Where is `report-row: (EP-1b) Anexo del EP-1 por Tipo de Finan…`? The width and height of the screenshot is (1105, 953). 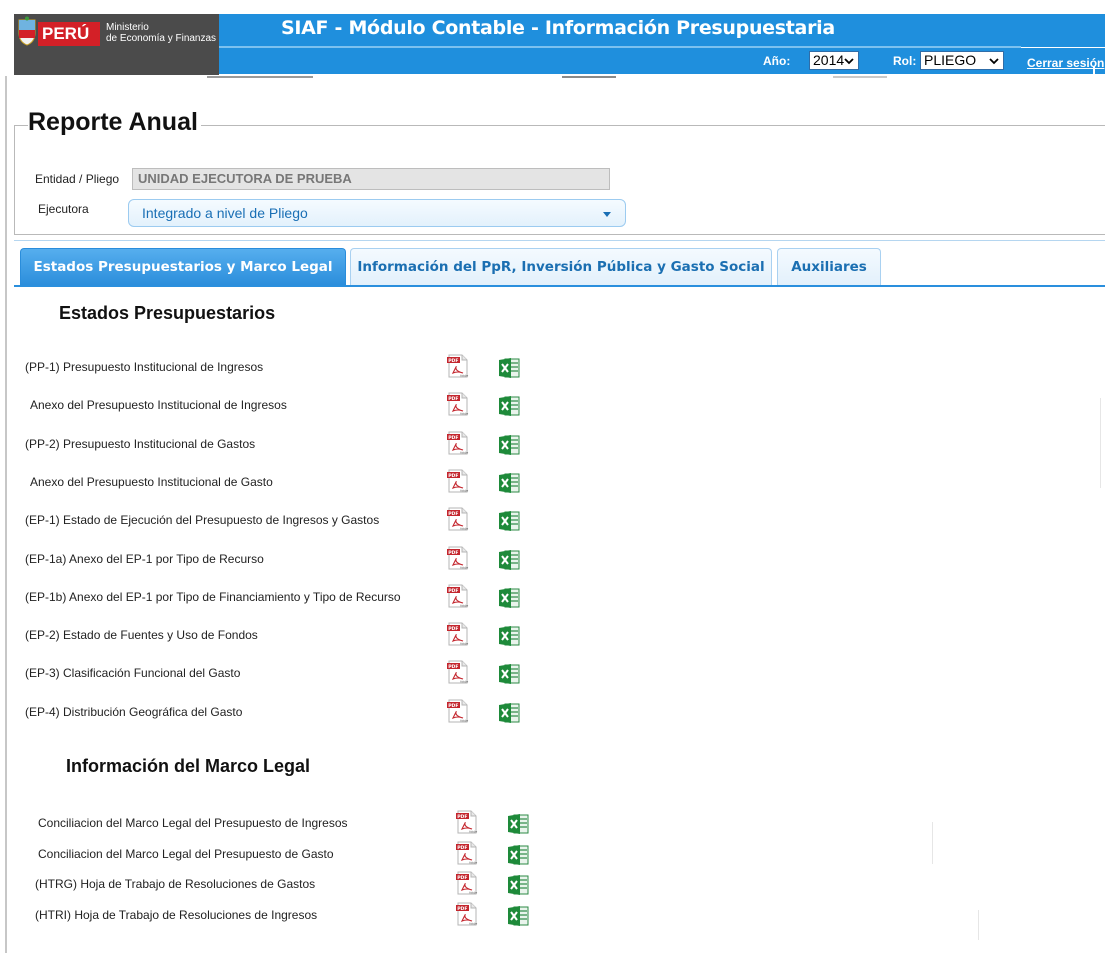
report-row: (EP-1b) Anexo del EP-1 por Tipo de Finan… is located at coordinates (300, 596).